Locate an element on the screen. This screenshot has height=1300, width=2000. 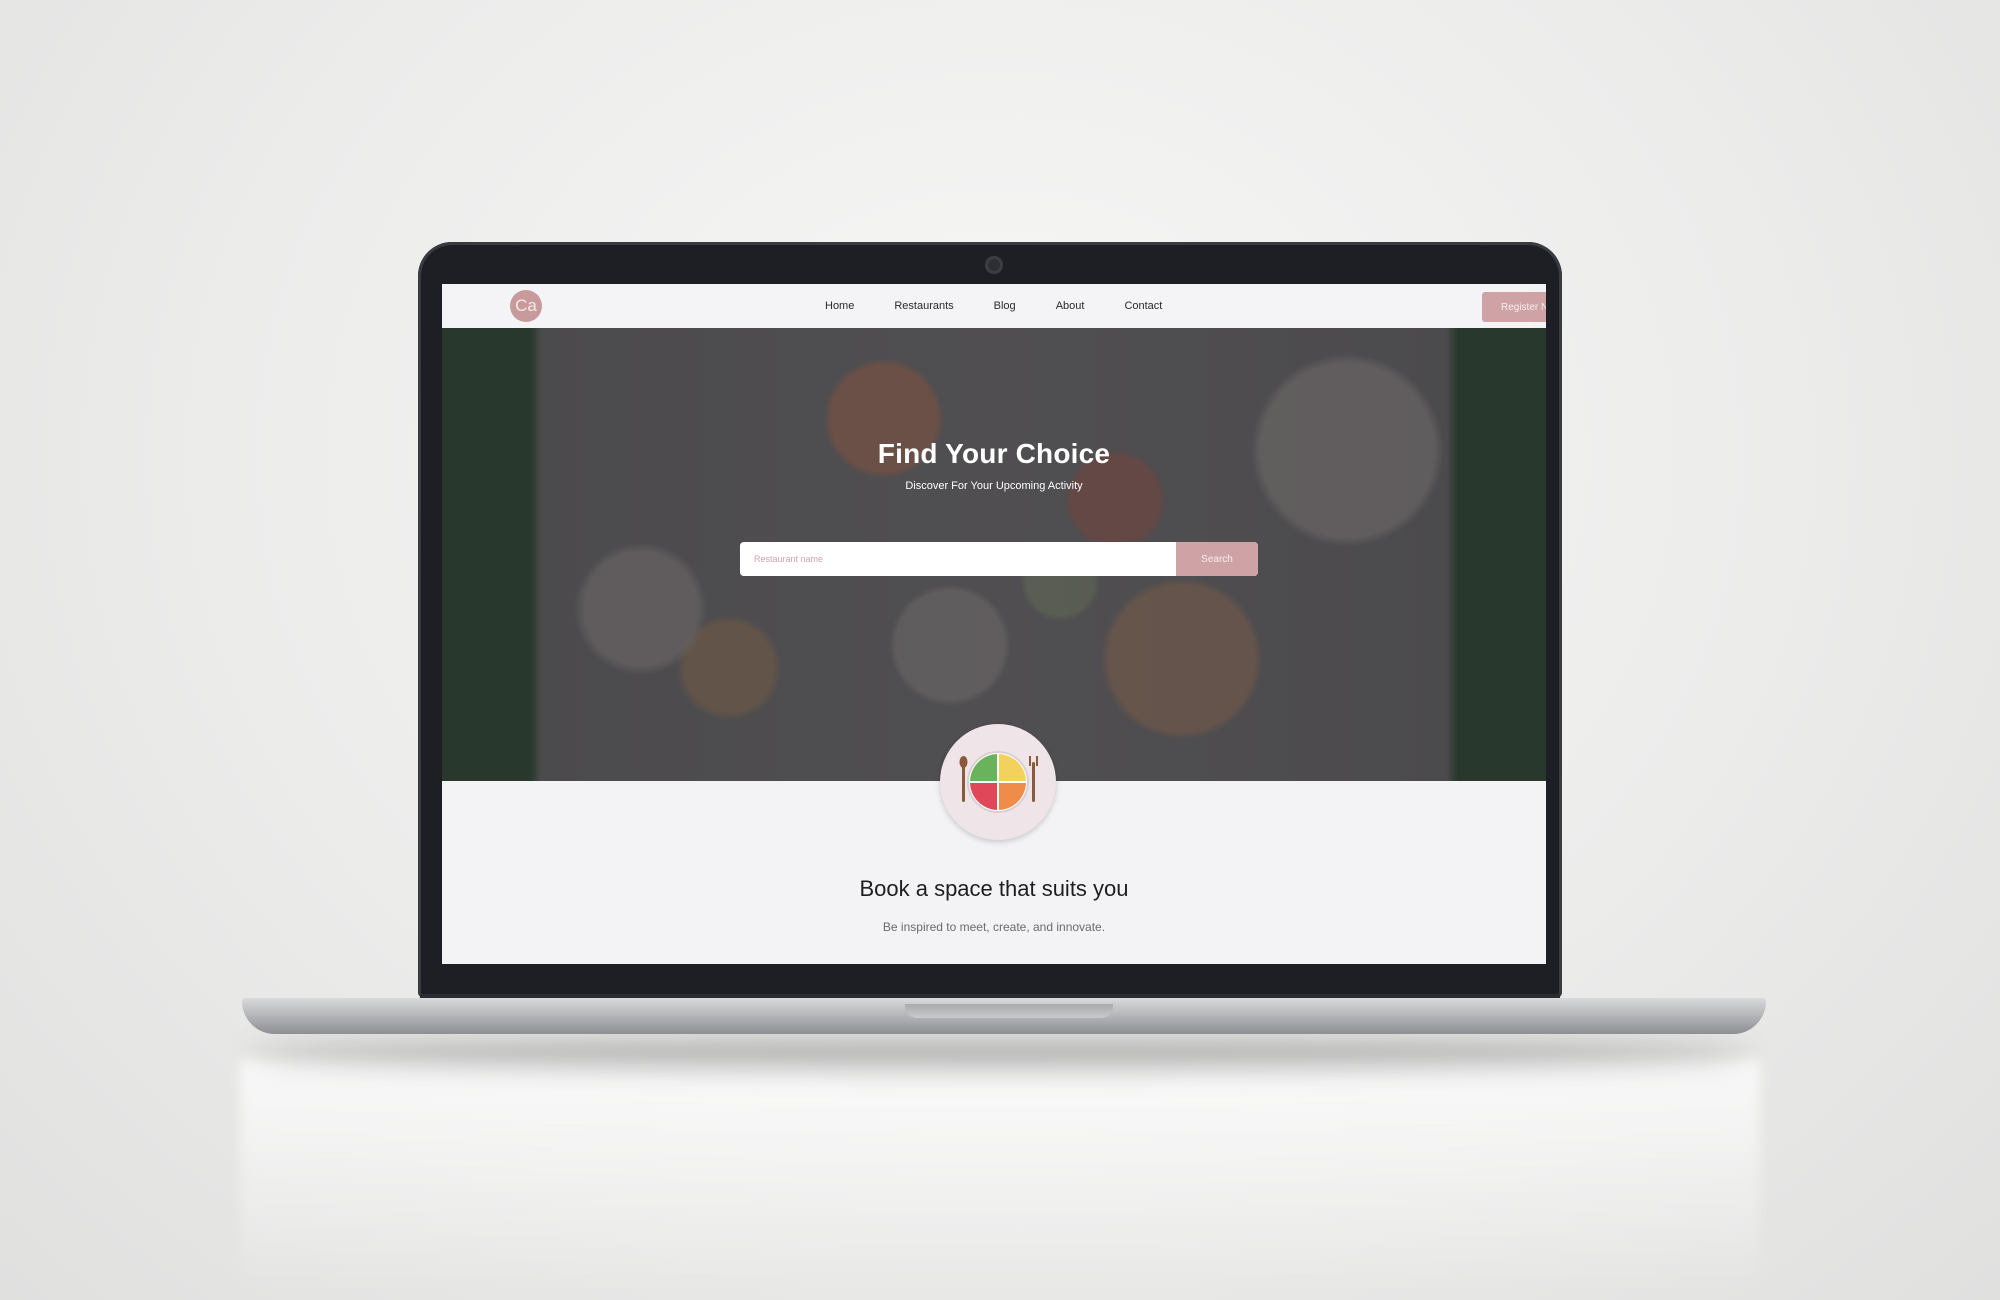
section-title: Book a space that suits you is located at coordinates (994, 888).